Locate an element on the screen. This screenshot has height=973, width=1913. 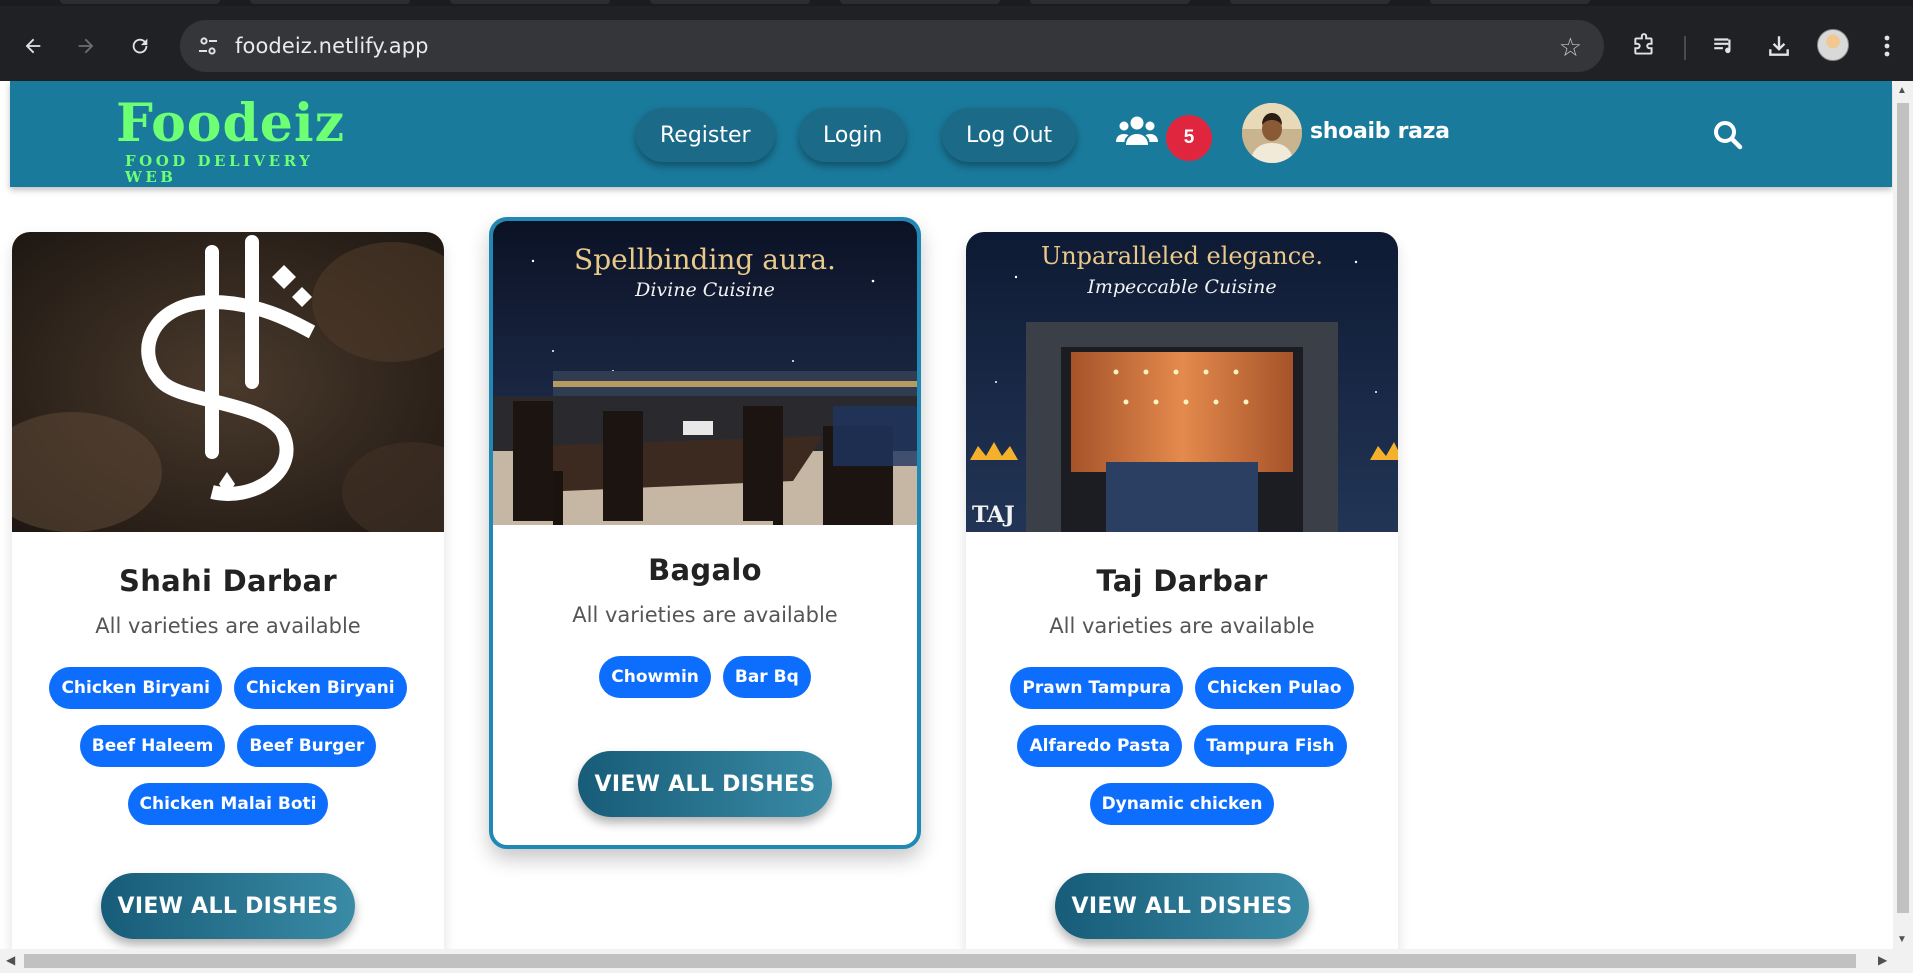
restaurant-image is located at coordinates (228, 382).